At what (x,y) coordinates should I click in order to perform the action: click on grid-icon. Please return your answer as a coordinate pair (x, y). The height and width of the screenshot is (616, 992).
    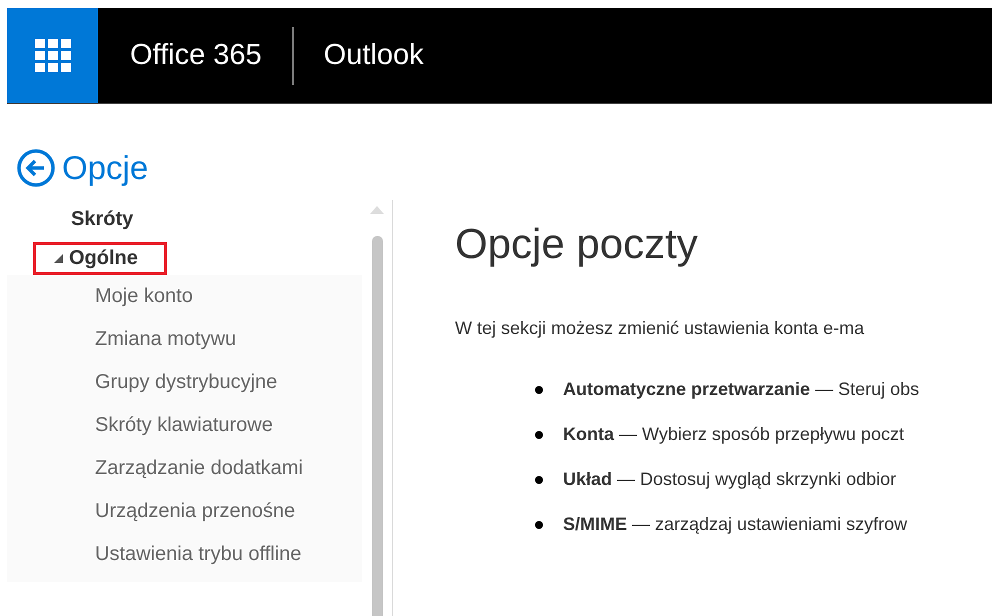
    Looking at the image, I should click on (52, 55).